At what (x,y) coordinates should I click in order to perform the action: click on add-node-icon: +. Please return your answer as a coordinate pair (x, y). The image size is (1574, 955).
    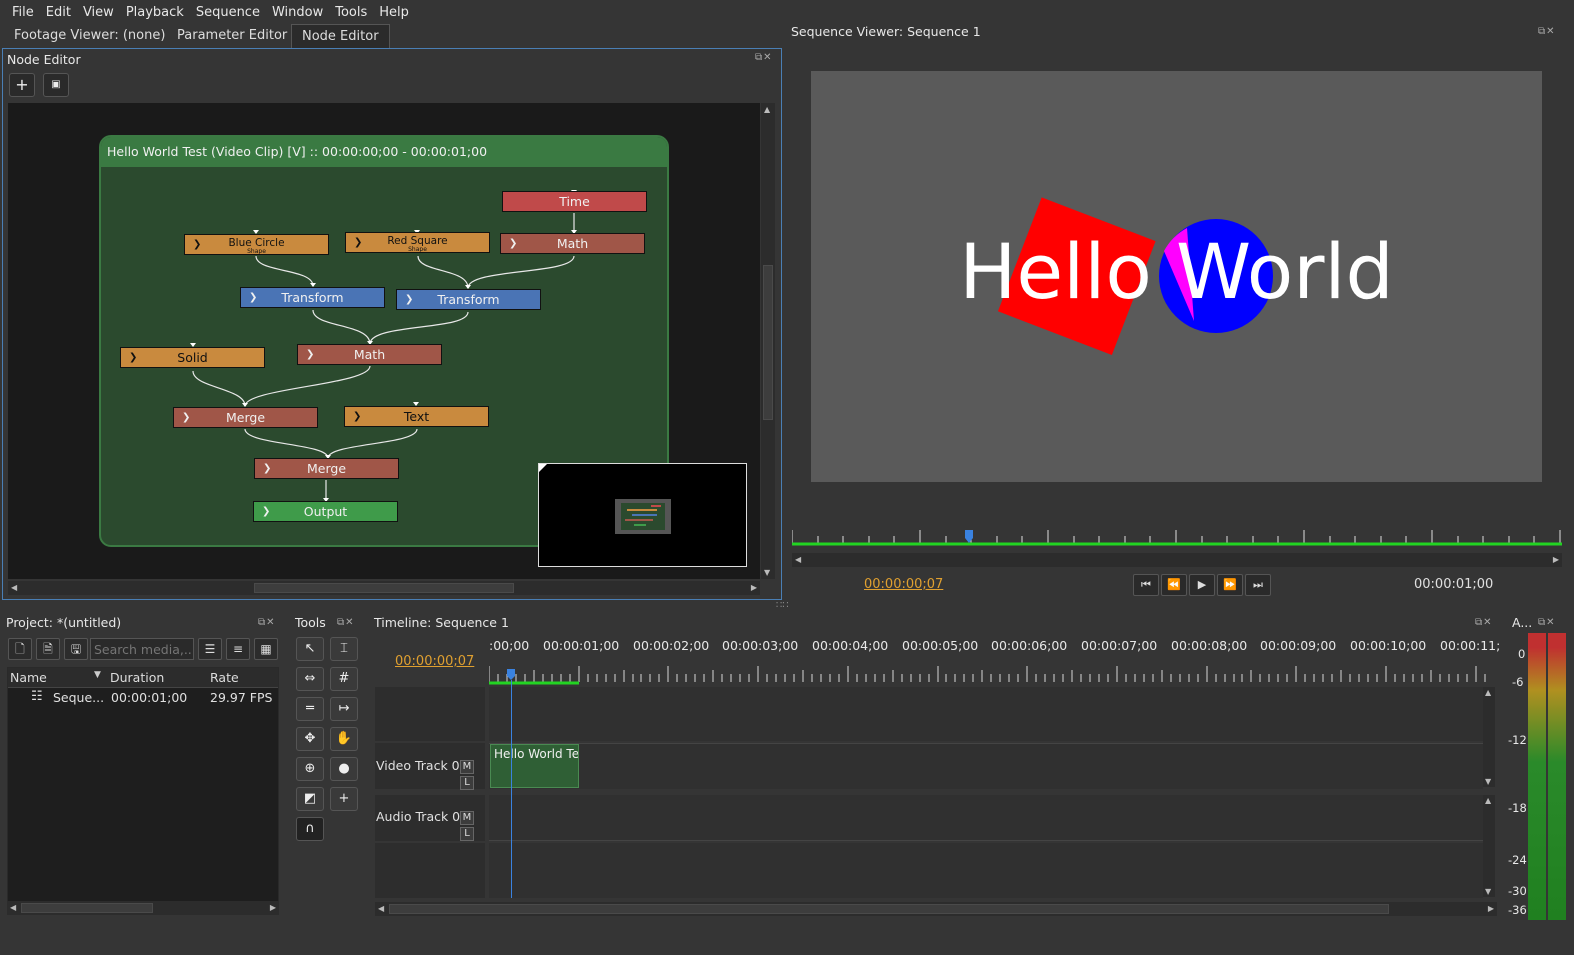
    Looking at the image, I should click on (22, 85).